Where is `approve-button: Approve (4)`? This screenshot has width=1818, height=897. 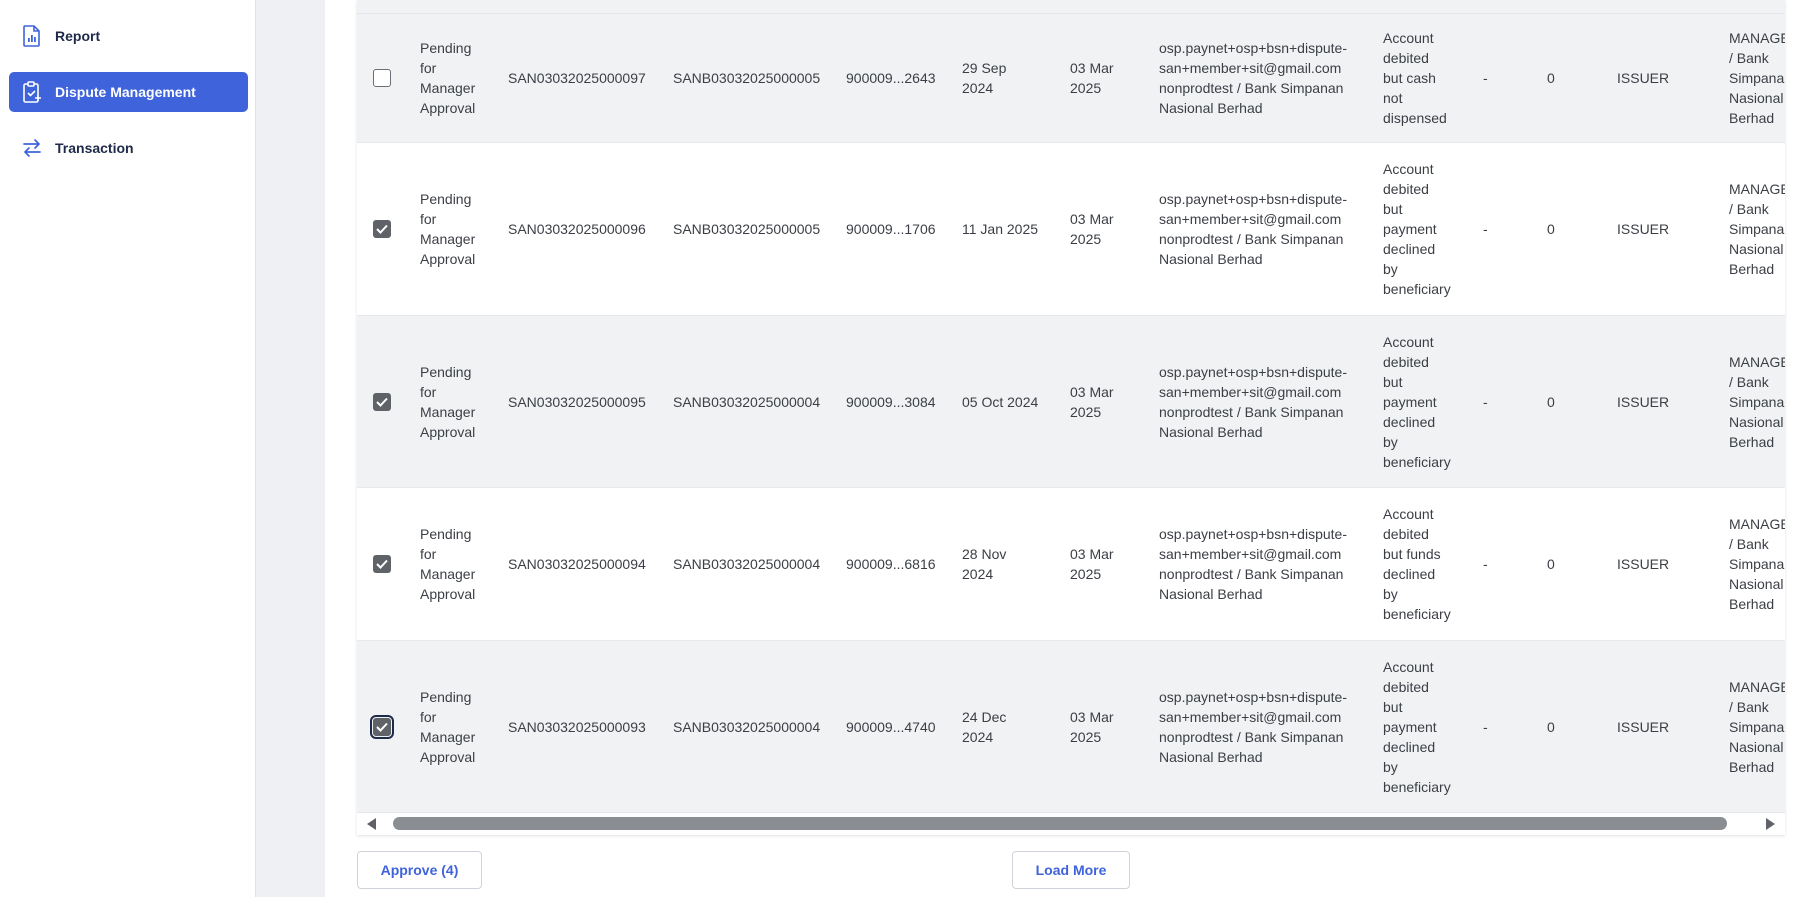
approve-button: Approve (4) is located at coordinates (419, 870).